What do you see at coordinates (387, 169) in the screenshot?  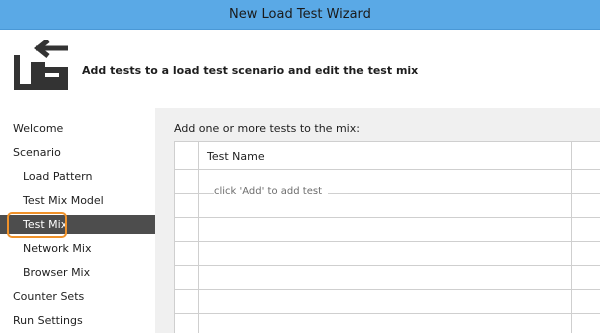 I see `grid-header-divider` at bounding box center [387, 169].